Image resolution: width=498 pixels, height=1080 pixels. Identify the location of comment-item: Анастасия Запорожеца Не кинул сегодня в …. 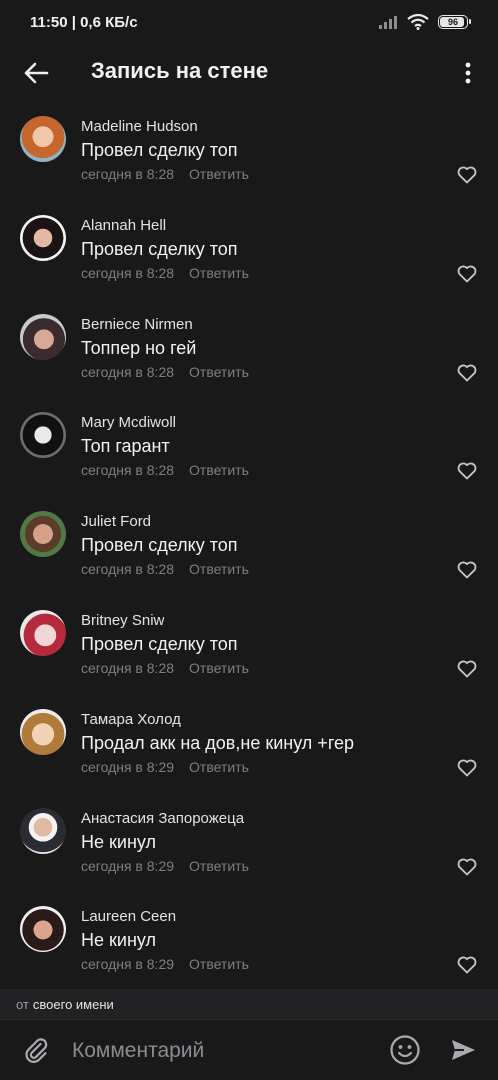
(249, 851).